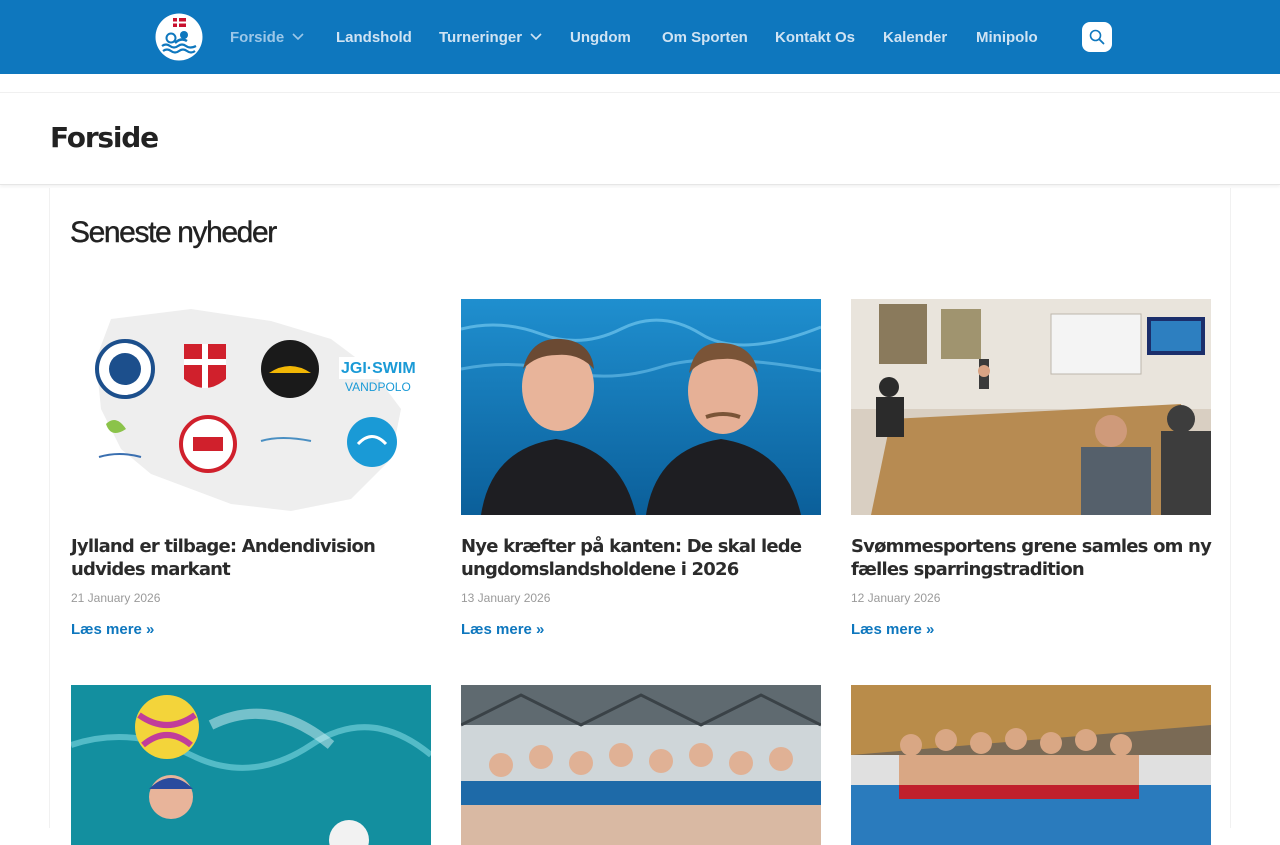  I want to click on nav-item-kontakt-os: Kontakt Os, so click(815, 37).